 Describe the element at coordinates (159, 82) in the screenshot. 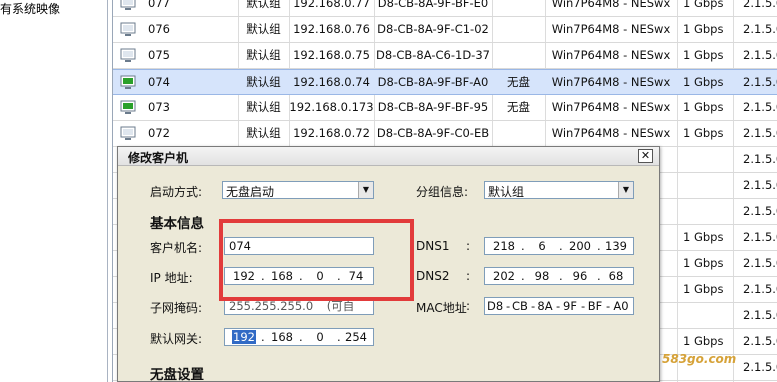

I see `cell-name: 074` at that location.